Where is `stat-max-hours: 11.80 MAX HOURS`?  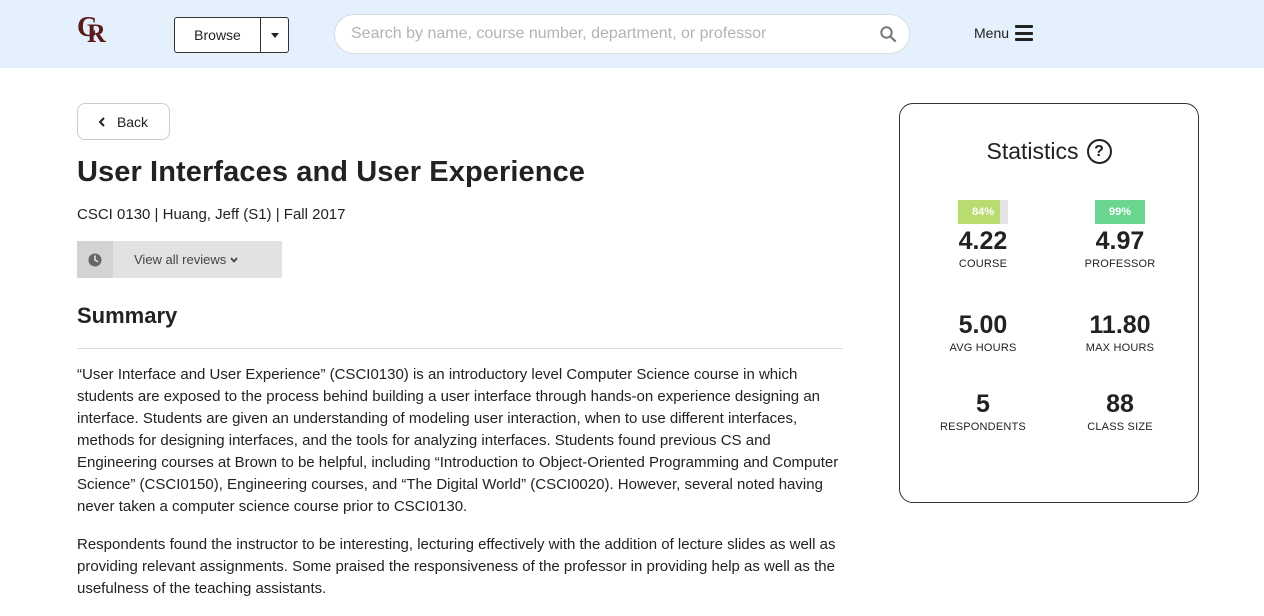 stat-max-hours: 11.80 MAX HOURS is located at coordinates (1120, 332).